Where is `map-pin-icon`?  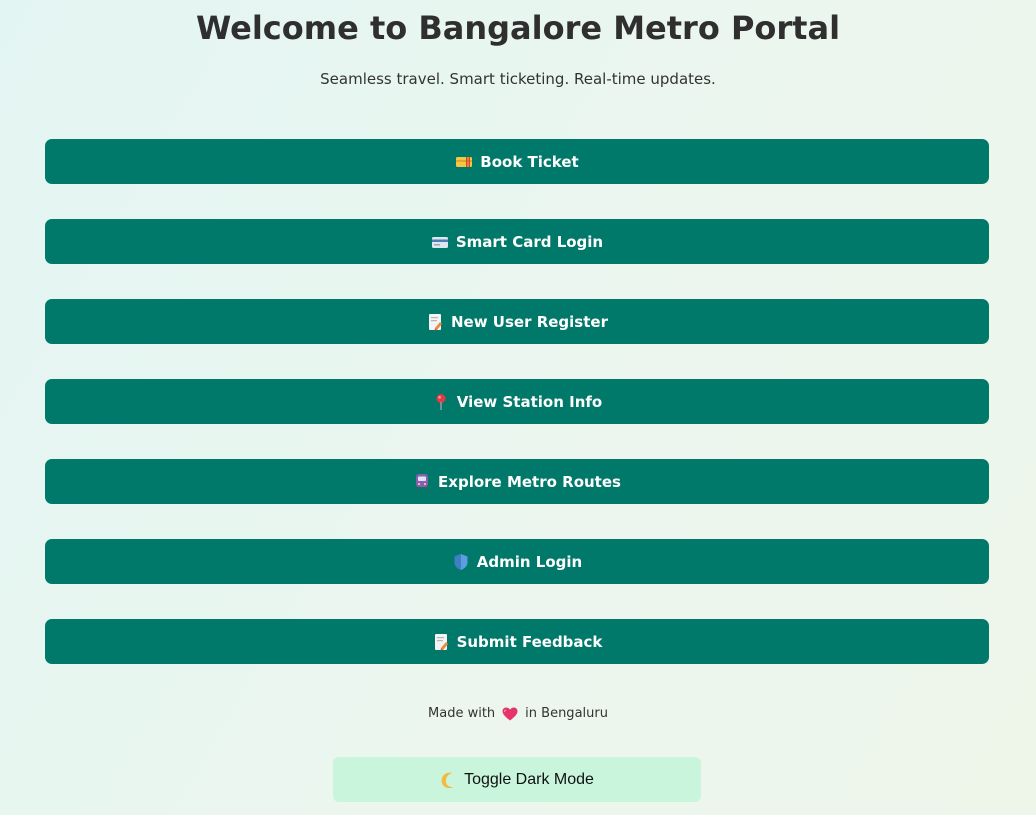
map-pin-icon is located at coordinates (441, 402).